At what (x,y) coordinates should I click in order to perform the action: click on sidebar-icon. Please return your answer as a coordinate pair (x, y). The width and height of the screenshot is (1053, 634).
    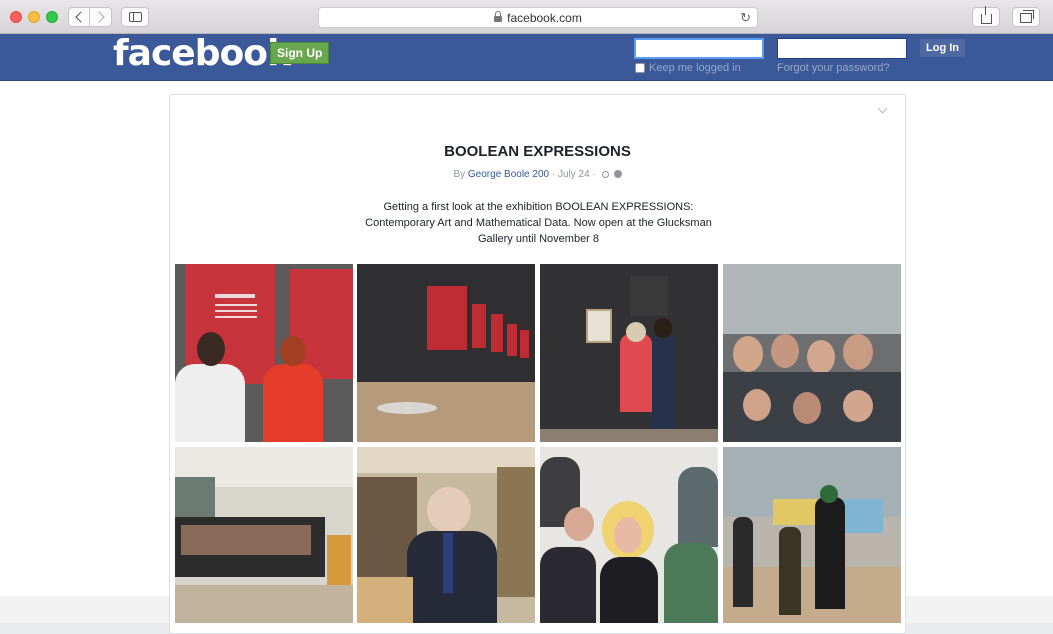
    Looking at the image, I should click on (135, 17).